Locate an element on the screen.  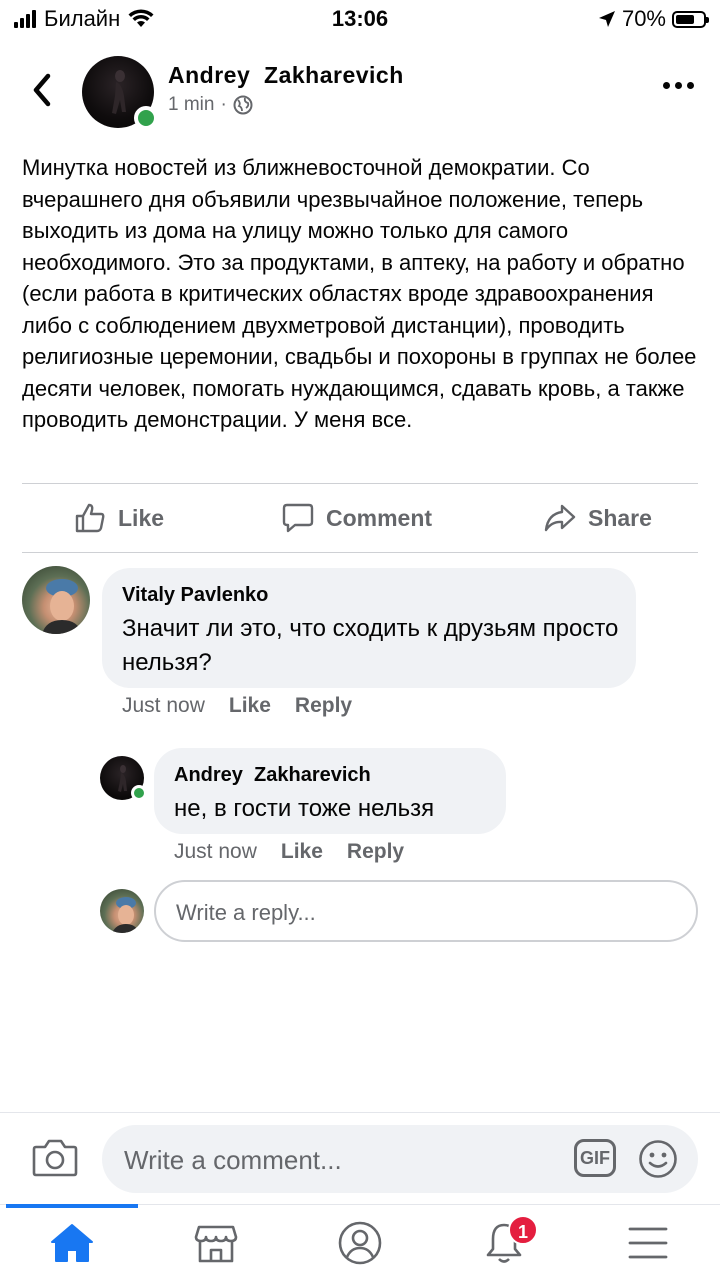
comment-author: Vitaly Pavlenko is located at coordinates (195, 595).